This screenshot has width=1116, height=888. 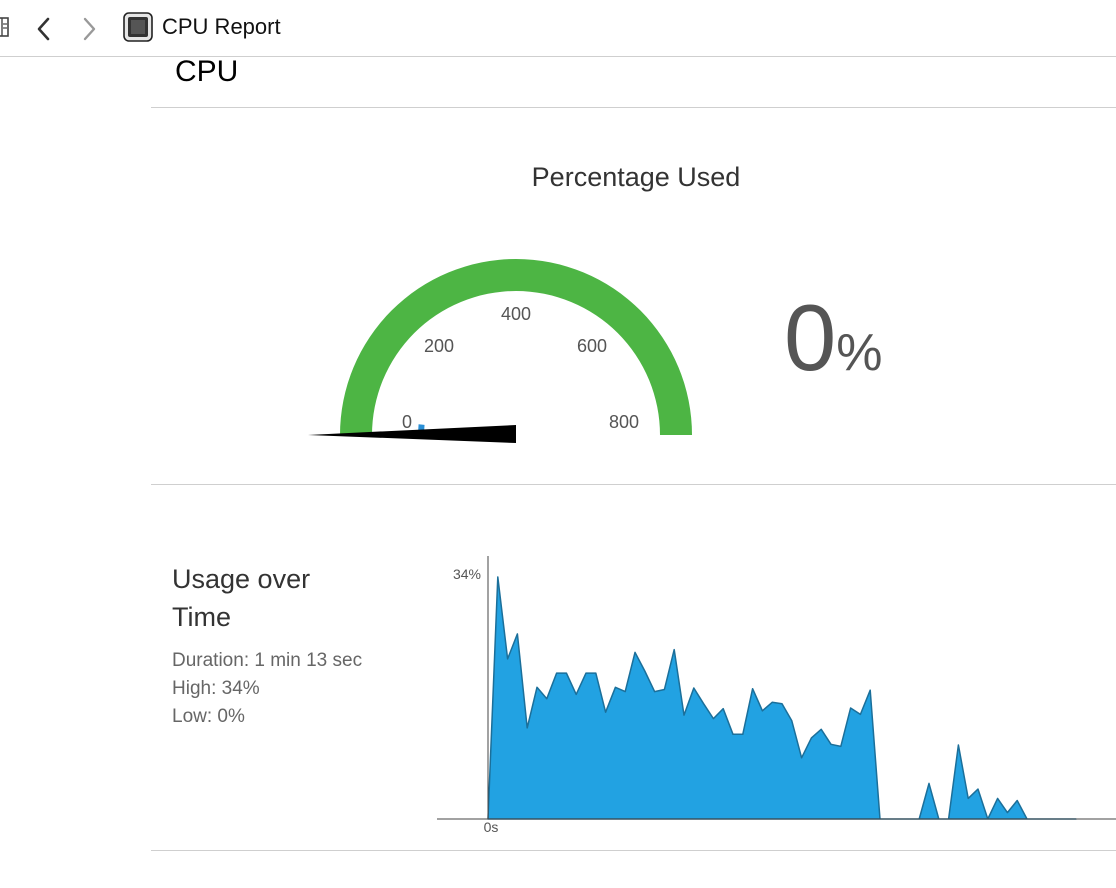 What do you see at coordinates (558, 28) in the screenshot?
I see `toolbar: CPU Report` at bounding box center [558, 28].